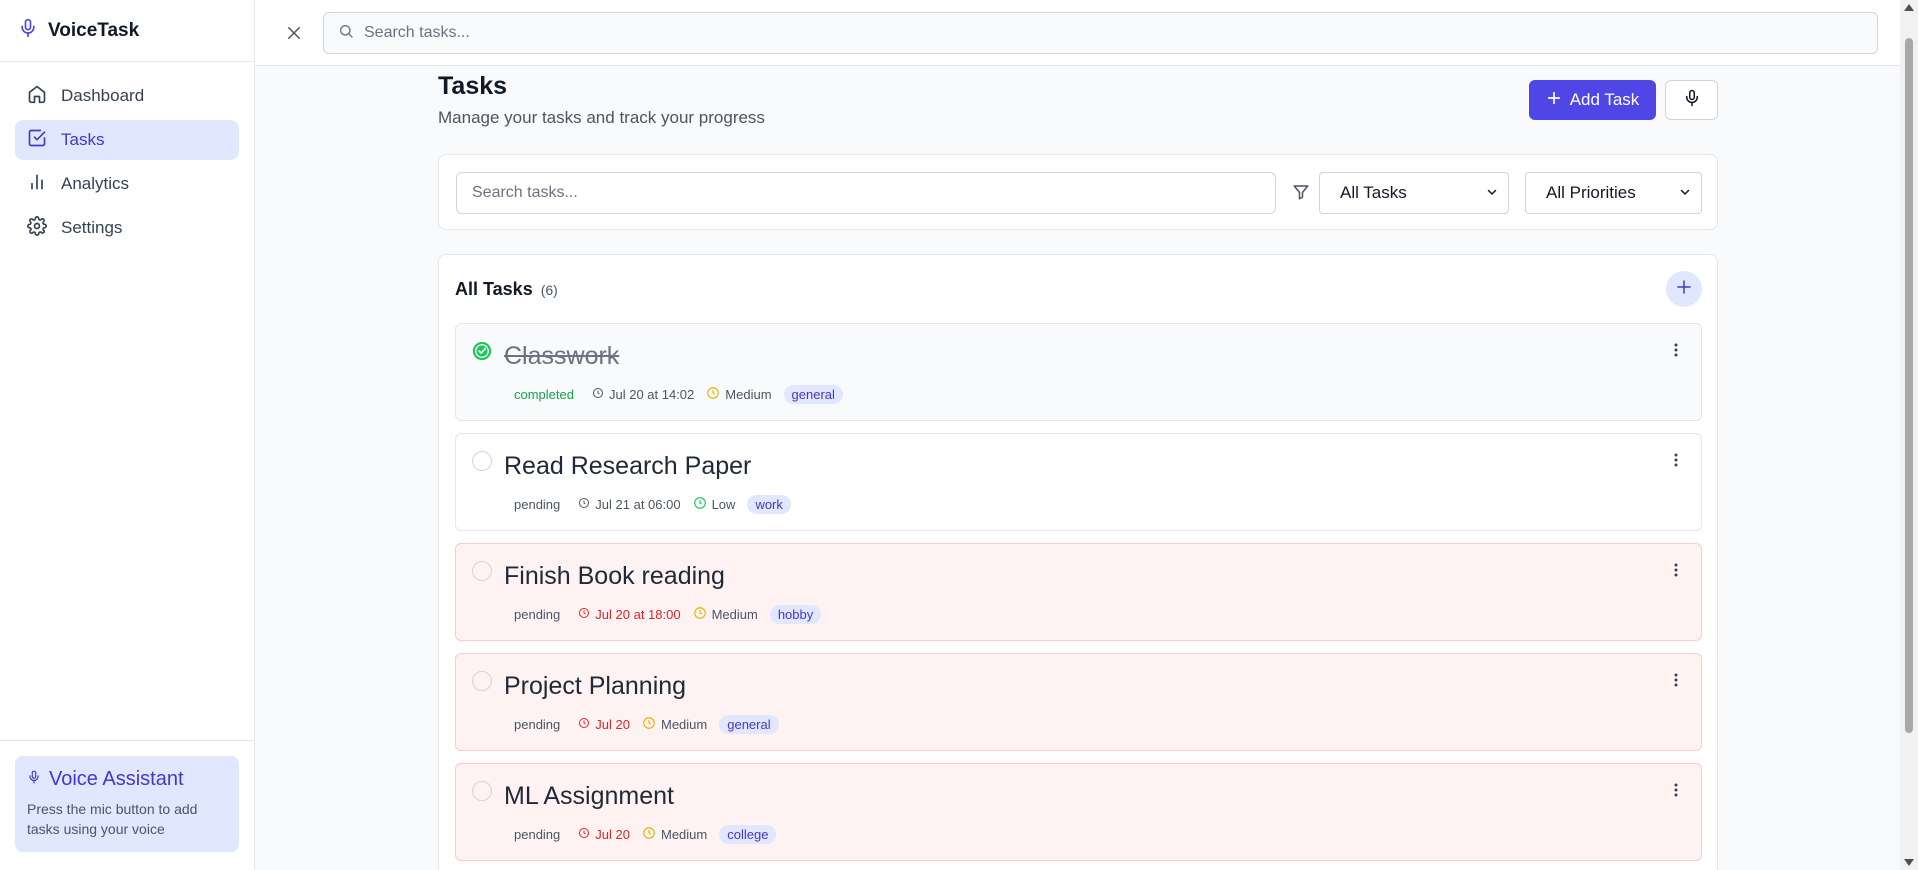  What do you see at coordinates (92, 227) in the screenshot?
I see `sidebar-item-label: Settings` at bounding box center [92, 227].